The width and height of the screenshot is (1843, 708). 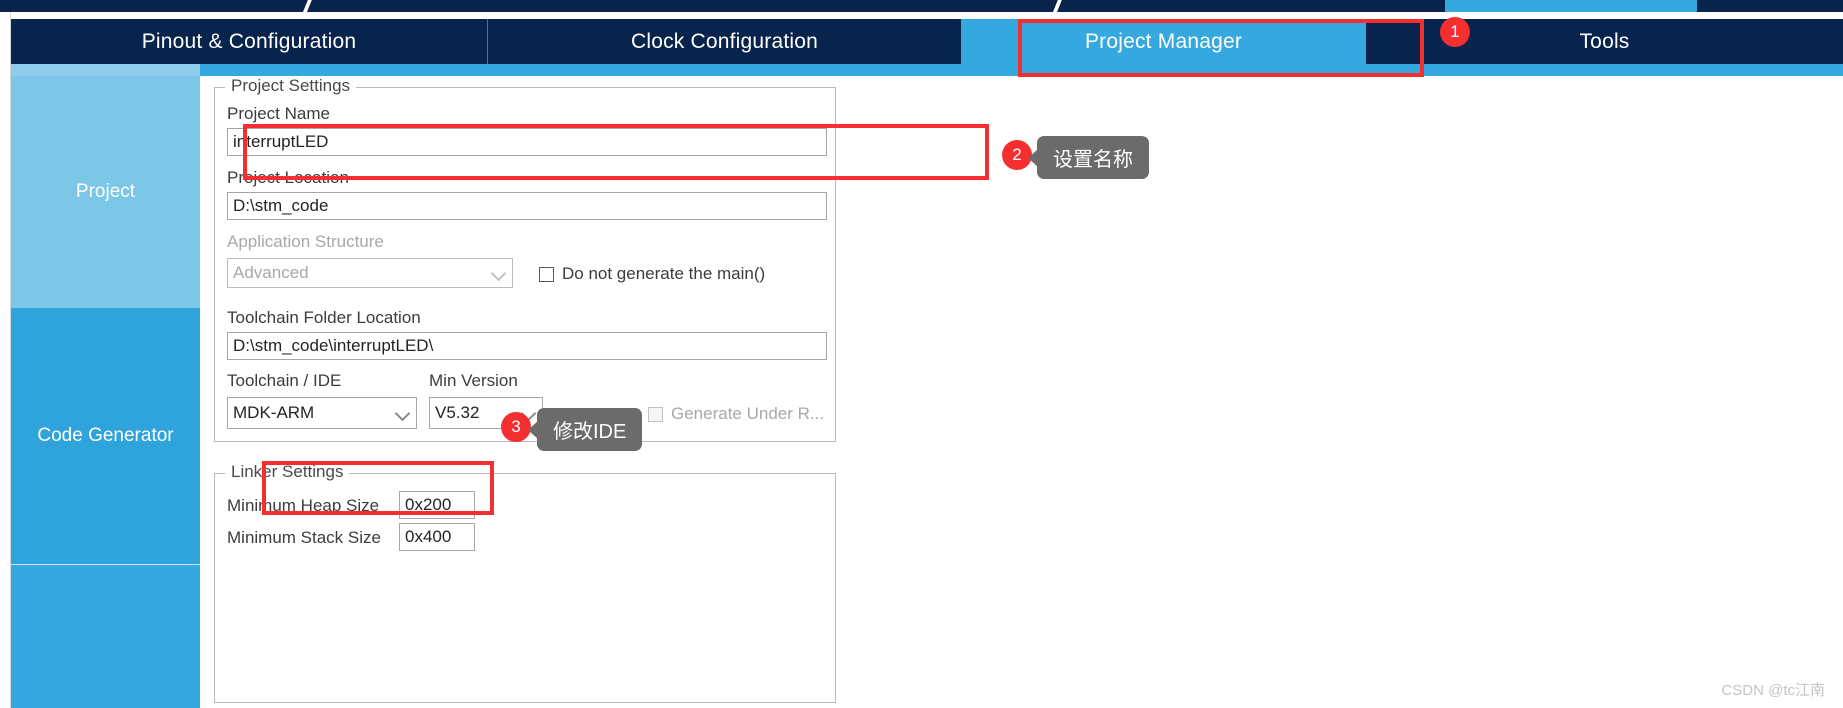 I want to click on linker-settings-legend: Linker Settings, so click(x=287, y=472).